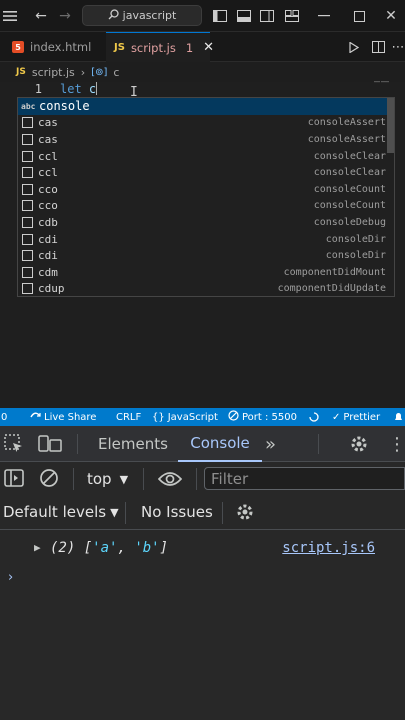  Describe the element at coordinates (164, 548) in the screenshot. I see `array-close-bracket: ]` at that location.